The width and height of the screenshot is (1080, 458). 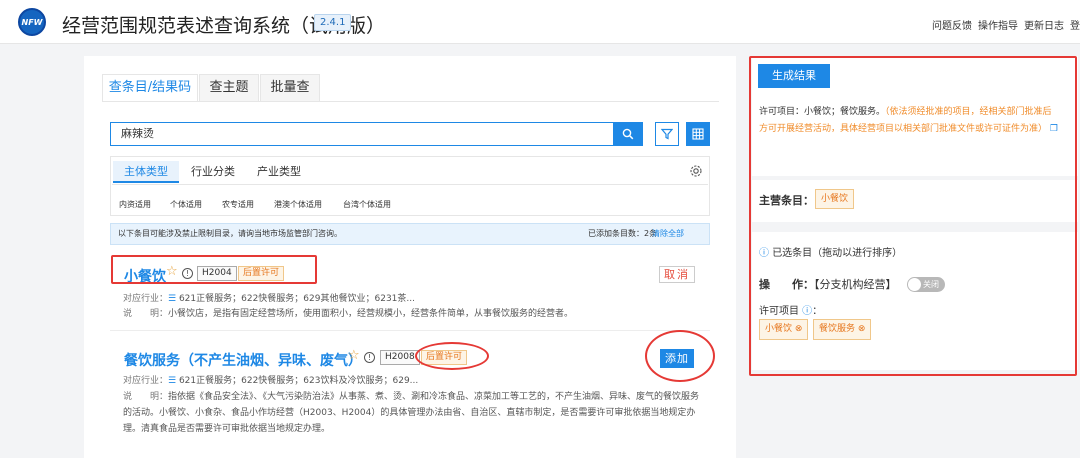 I want to click on filter-icon, so click(x=667, y=134).